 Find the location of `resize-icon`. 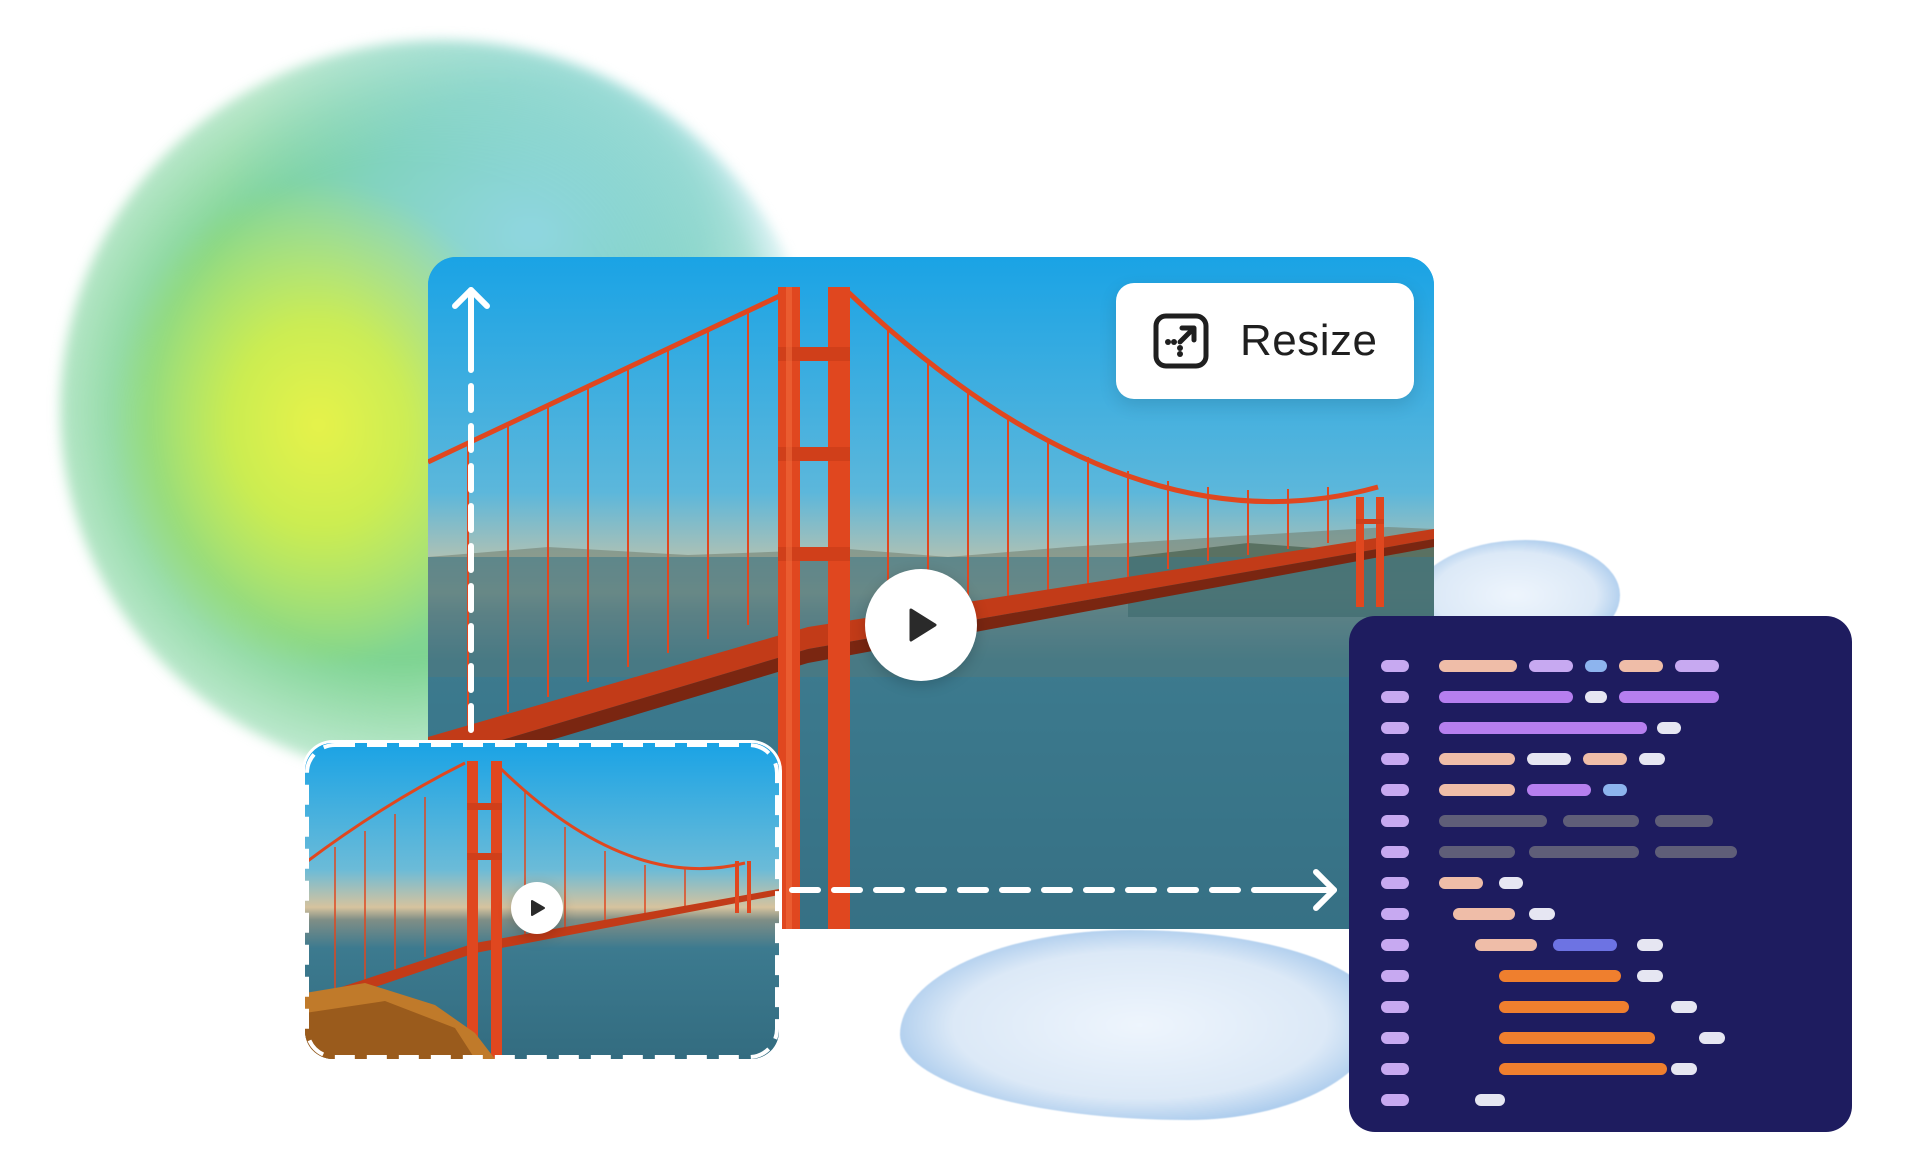

resize-icon is located at coordinates (1181, 341).